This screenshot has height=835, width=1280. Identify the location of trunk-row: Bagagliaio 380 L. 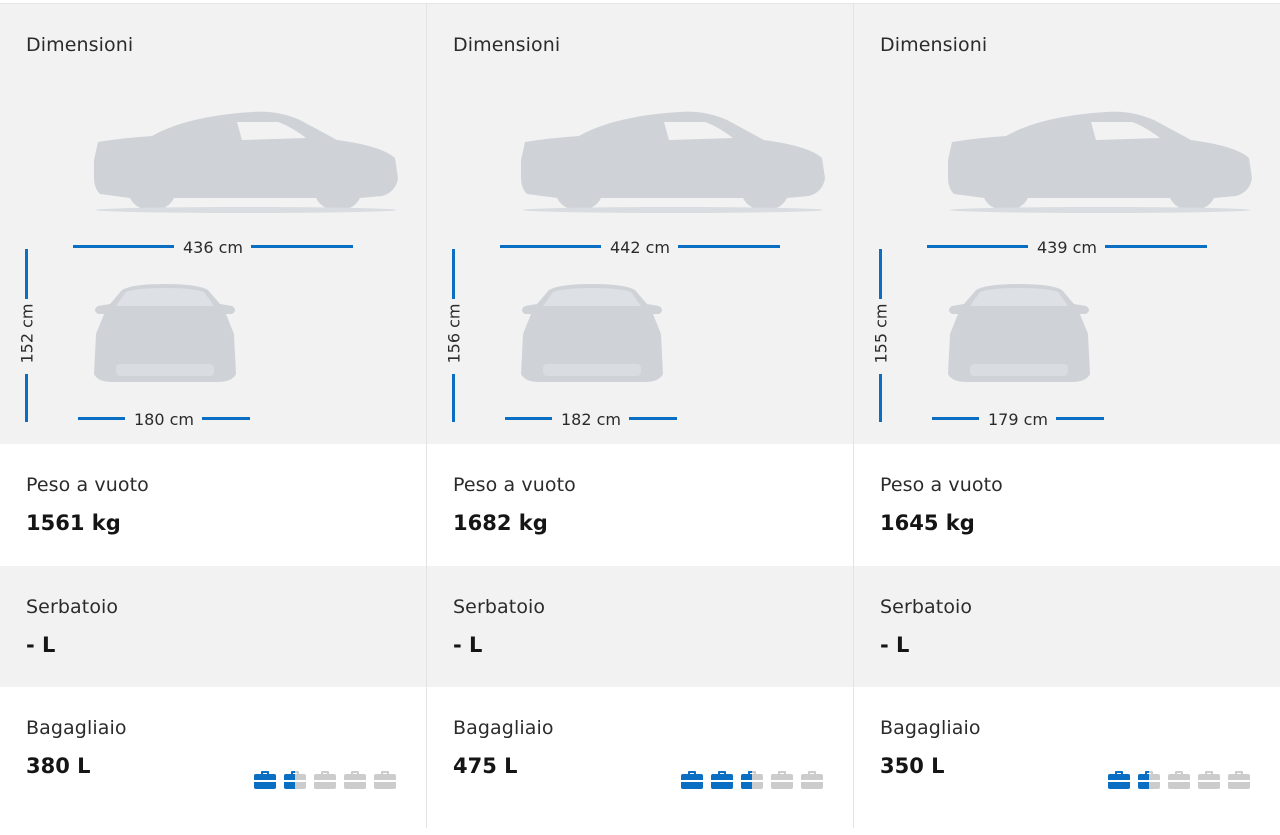
(213, 758).